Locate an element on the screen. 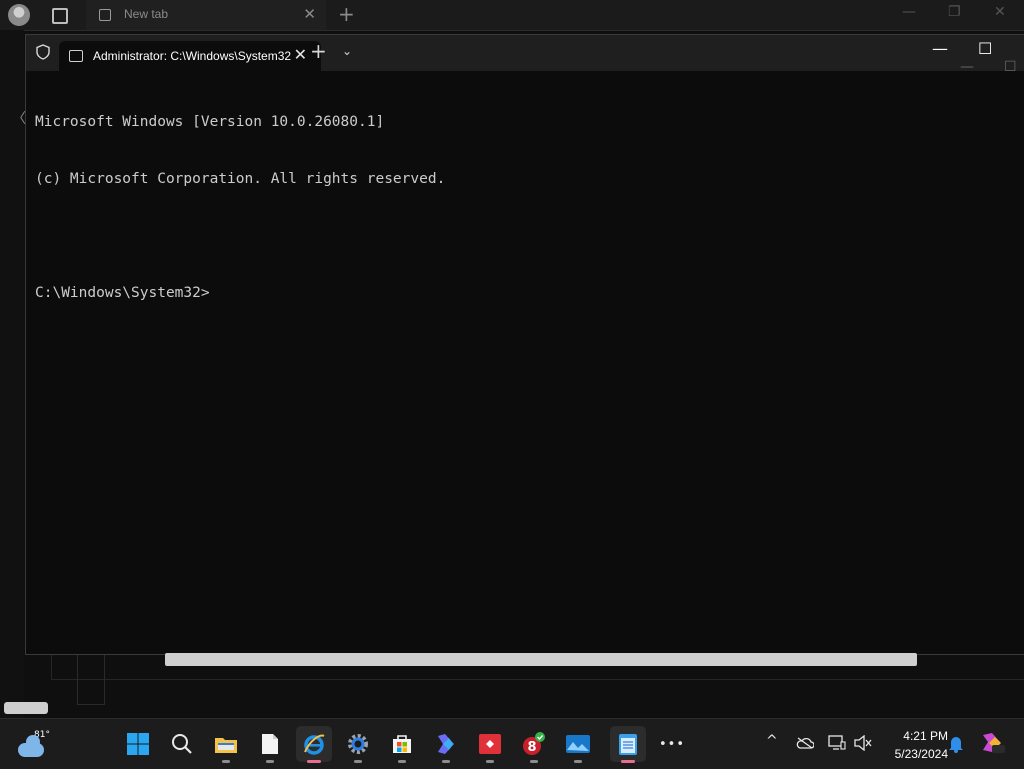  console-prompt: C:\Windows\System32> is located at coordinates (122, 293).